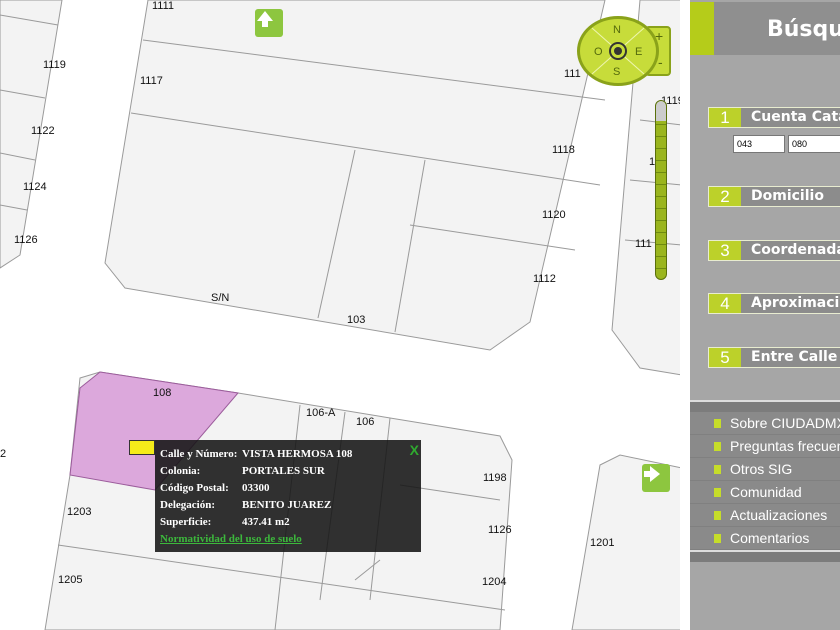  What do you see at coordinates (220, 298) in the screenshot?
I see `lot-label: S/N` at bounding box center [220, 298].